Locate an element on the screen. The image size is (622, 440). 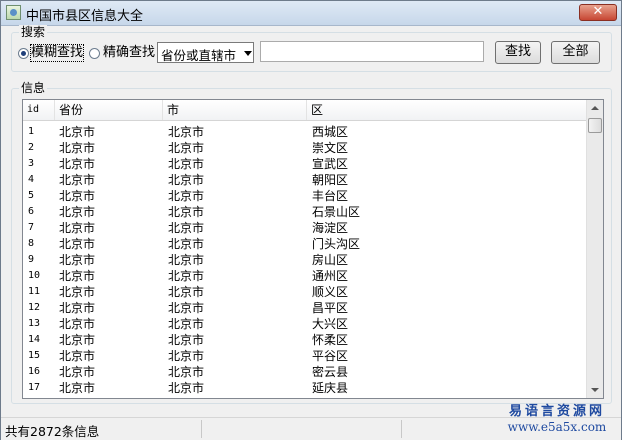
province-select: 省份或直辖市 is located at coordinates (205, 52).